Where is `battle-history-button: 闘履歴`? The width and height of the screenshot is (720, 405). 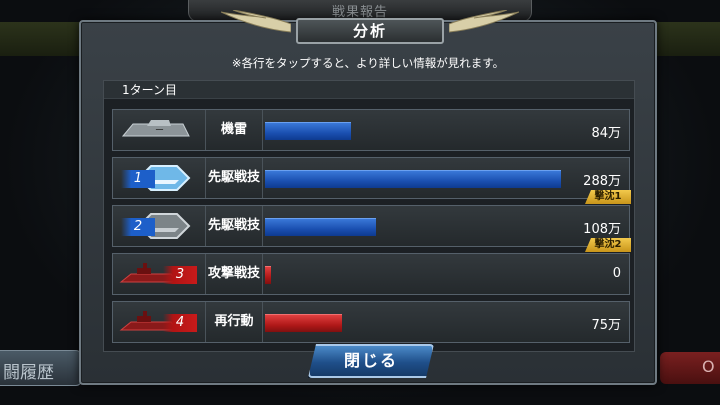
battle-history-button: 闘履歴 is located at coordinates (41, 368).